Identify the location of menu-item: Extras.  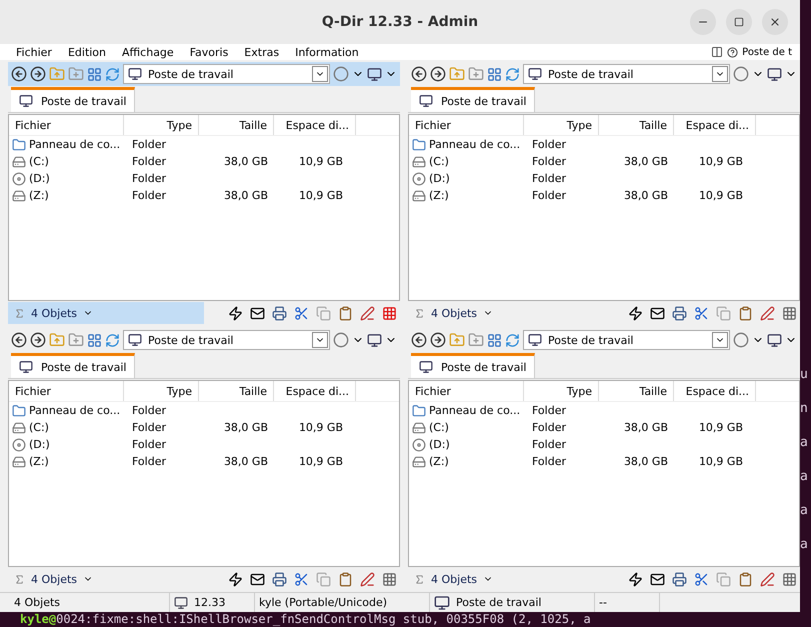
(262, 52).